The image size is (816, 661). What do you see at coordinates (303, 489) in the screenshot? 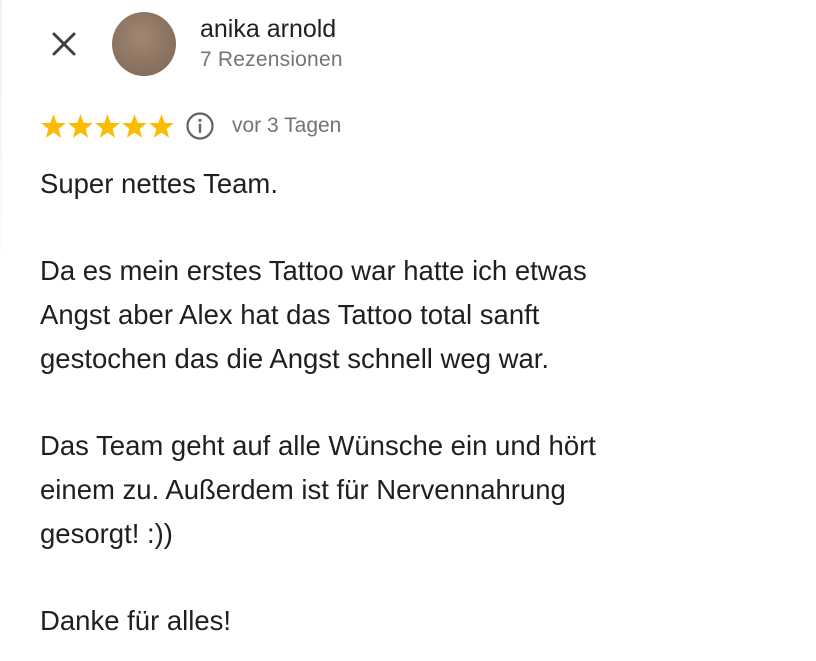
I see `review-line: einem zu. Außerdem ist für Nervennahrung` at bounding box center [303, 489].